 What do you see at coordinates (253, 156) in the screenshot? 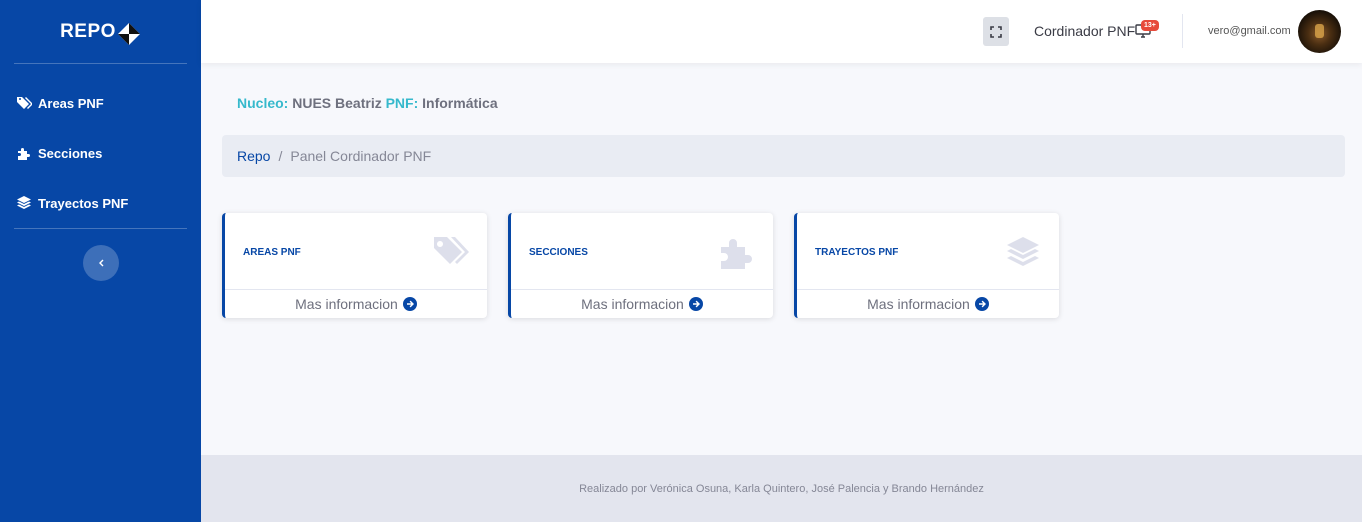
I see `breadcrumb-root-link: Repo` at bounding box center [253, 156].